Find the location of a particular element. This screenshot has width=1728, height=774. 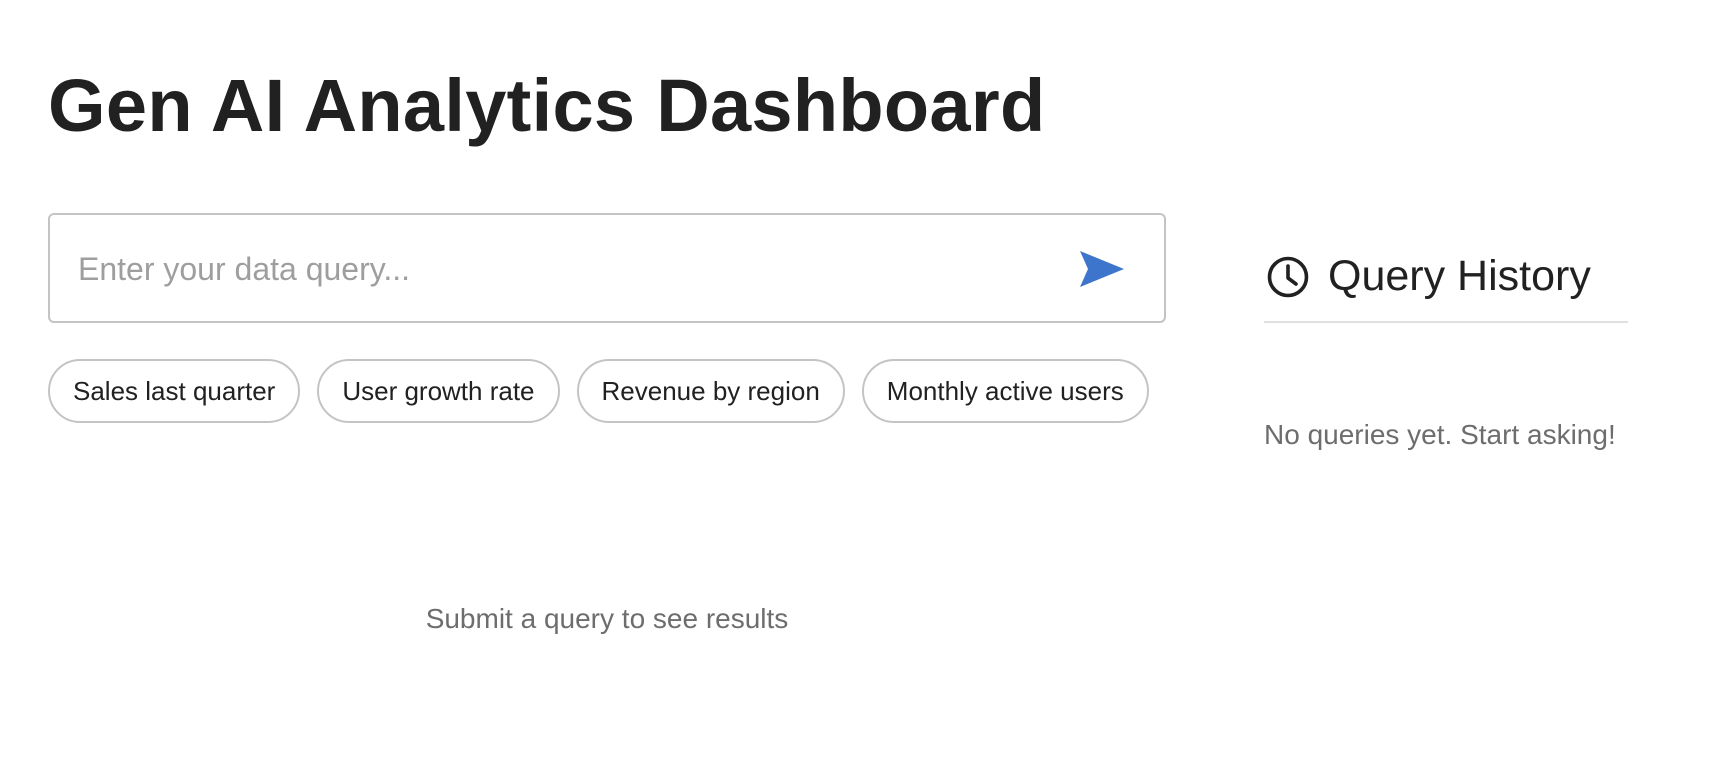

send-icon is located at coordinates (1102, 269).